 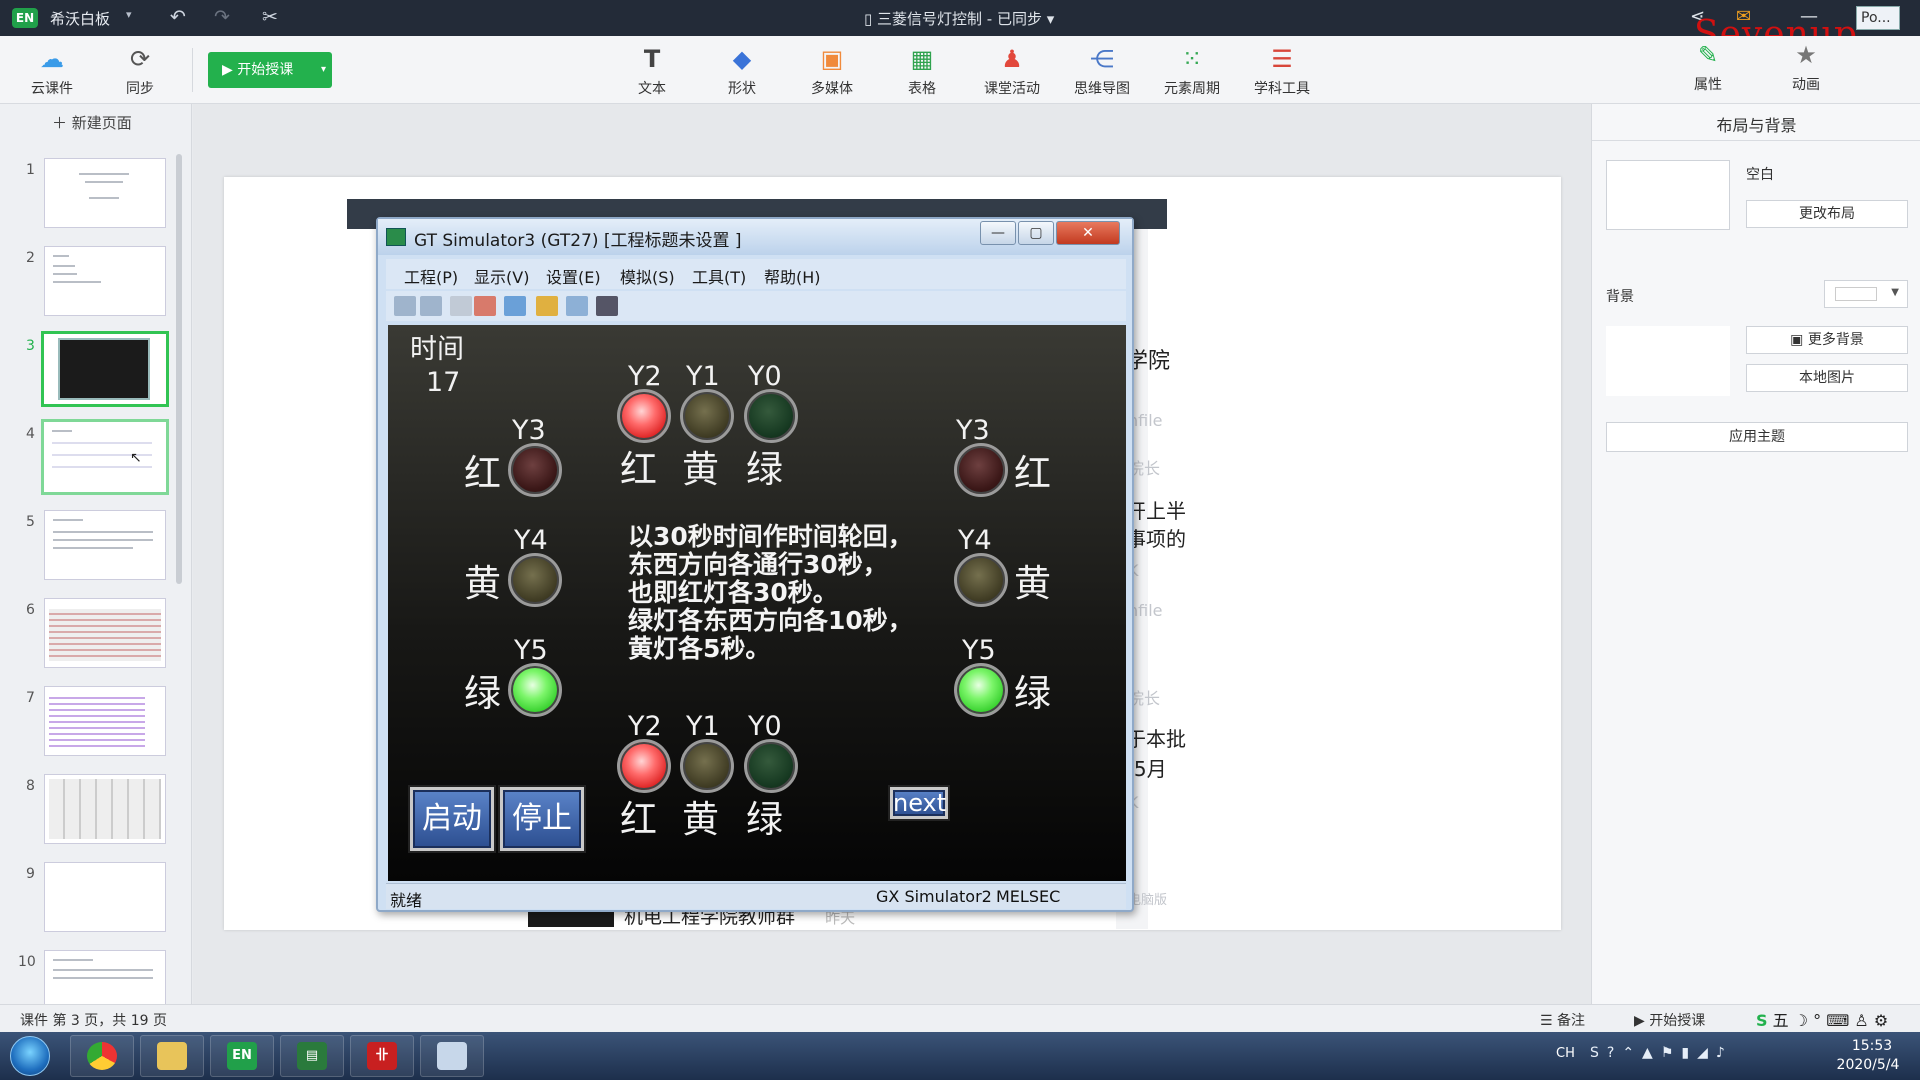 What do you see at coordinates (1866, 294) in the screenshot?
I see `background-color-picker: ▼` at bounding box center [1866, 294].